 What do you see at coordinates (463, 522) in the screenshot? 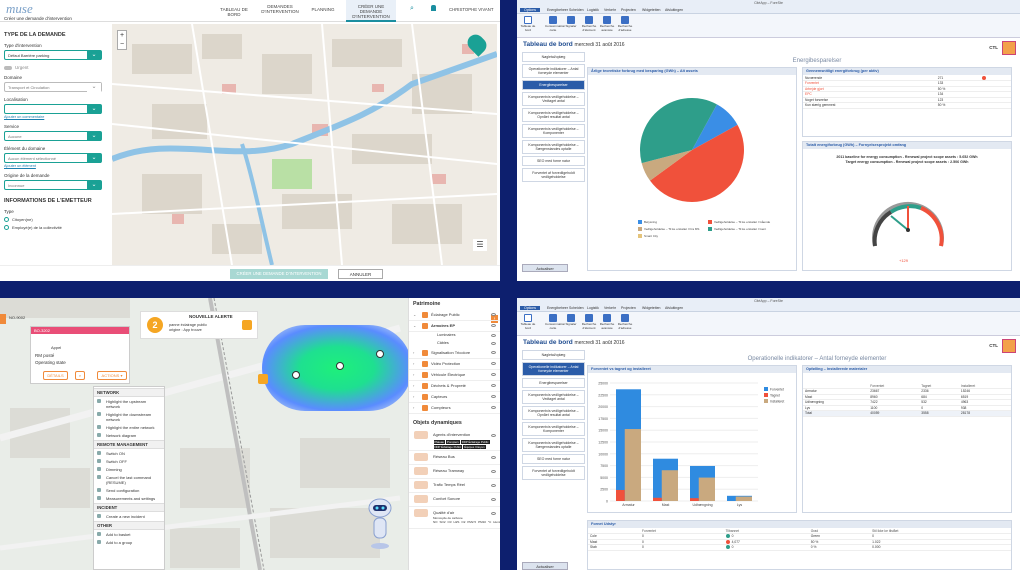
I see `air-quality-tag: O2` at bounding box center [463, 522].